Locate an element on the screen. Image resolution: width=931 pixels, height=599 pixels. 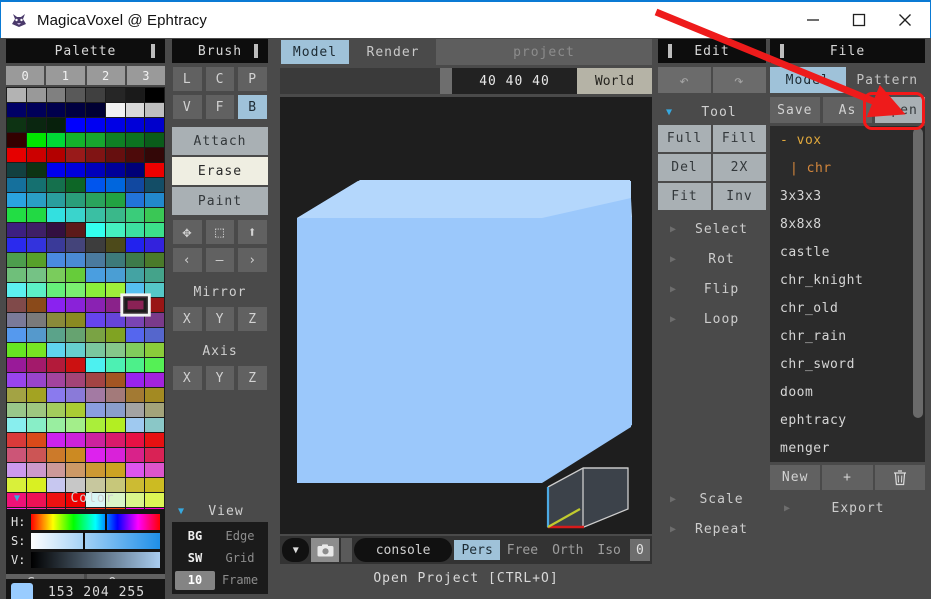
view-value-grid: Grid is located at coordinates (240, 558).